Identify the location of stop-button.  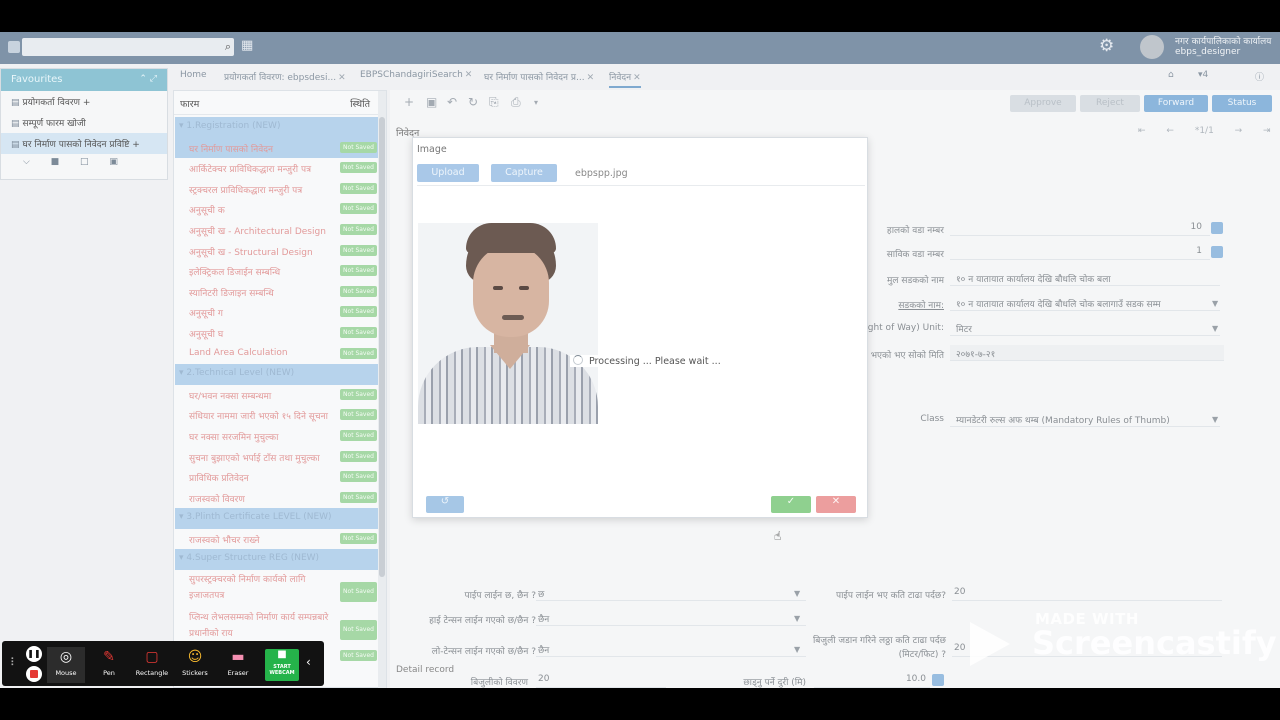
(34, 674).